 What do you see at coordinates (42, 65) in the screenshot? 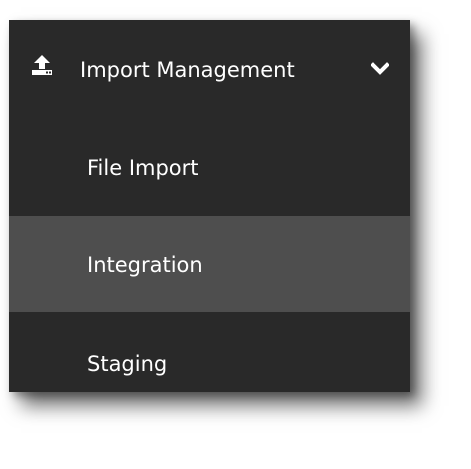
I see `upload-icon` at bounding box center [42, 65].